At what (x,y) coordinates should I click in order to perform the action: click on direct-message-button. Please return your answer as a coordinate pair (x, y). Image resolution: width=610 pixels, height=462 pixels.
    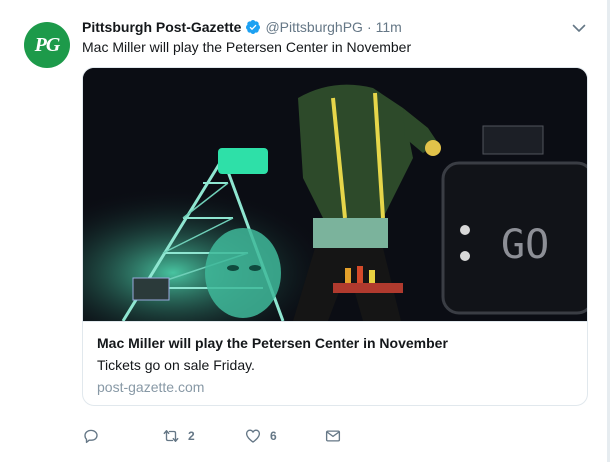
    Looking at the image, I should click on (333, 436).